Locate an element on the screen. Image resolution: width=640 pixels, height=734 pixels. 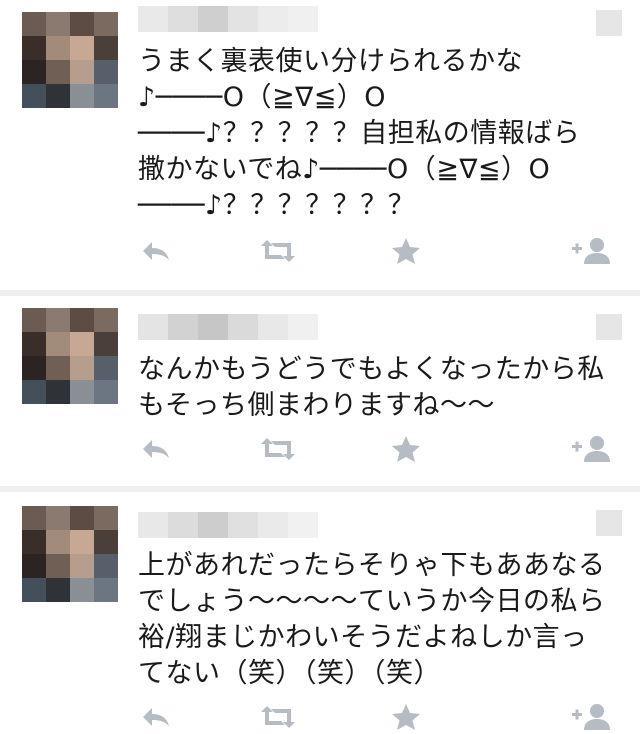
tweet-text: なんかもうどうでもよくなったから私 もそっち側まわりますね〜〜 is located at coordinates (378, 388).